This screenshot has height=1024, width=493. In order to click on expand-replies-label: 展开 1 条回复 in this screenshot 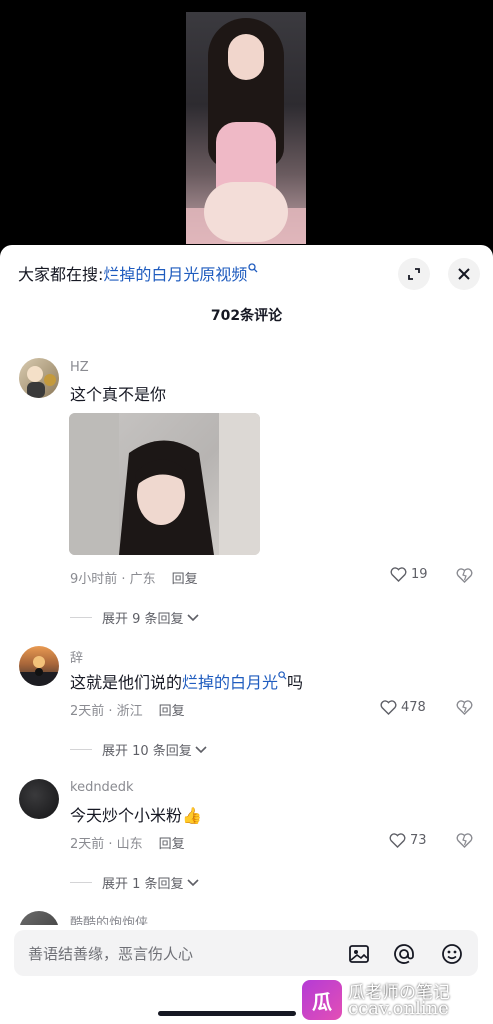, I will do `click(143, 884)`.